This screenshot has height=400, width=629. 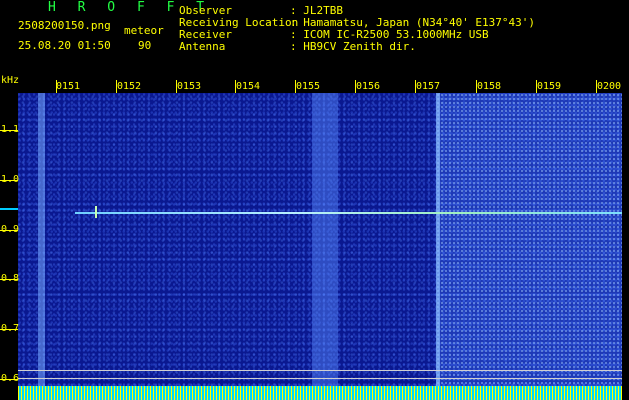 What do you see at coordinates (64, 25) in the screenshot?
I see `file-name: 2508200150.png` at bounding box center [64, 25].